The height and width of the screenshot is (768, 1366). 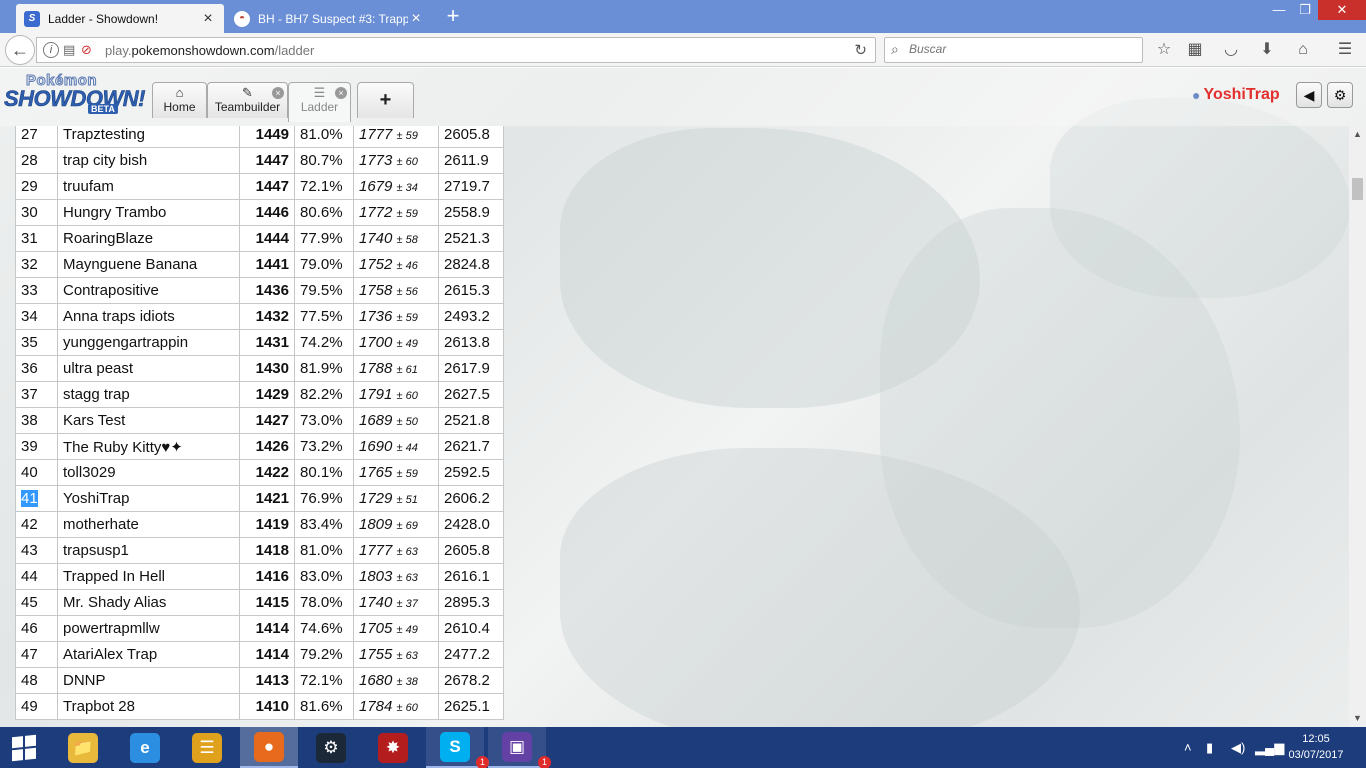 What do you see at coordinates (329, 18) in the screenshot?
I see `browser-tab-forum: ◓ BH - BH7 Suspect #3: Trappi ×` at bounding box center [329, 18].